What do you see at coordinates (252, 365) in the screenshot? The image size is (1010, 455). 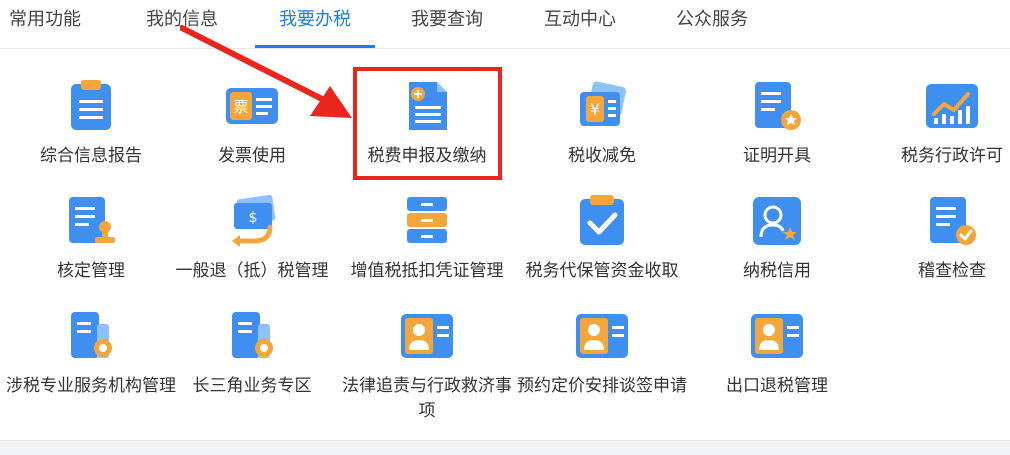 I see `tile-yangtze-delta: 长三角业务专区` at bounding box center [252, 365].